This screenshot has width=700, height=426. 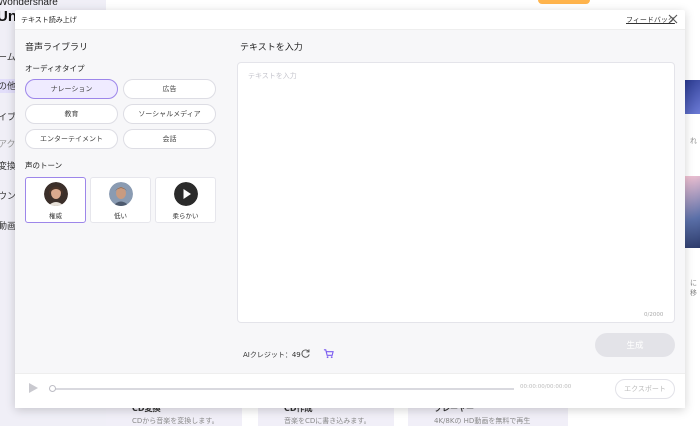 What do you see at coordinates (29, 4) in the screenshot?
I see `bg-brand: Wondershare` at bounding box center [29, 4].